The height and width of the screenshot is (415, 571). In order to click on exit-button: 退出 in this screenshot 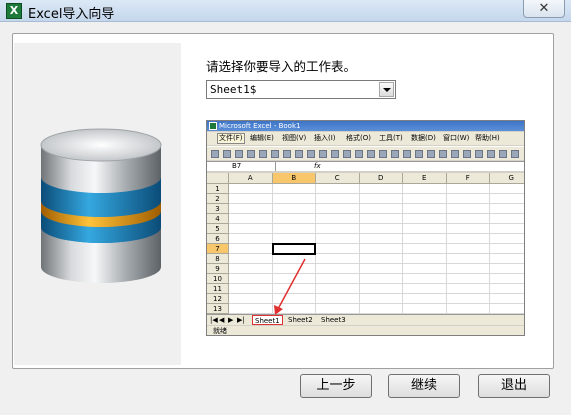, I will do `click(514, 386)`.